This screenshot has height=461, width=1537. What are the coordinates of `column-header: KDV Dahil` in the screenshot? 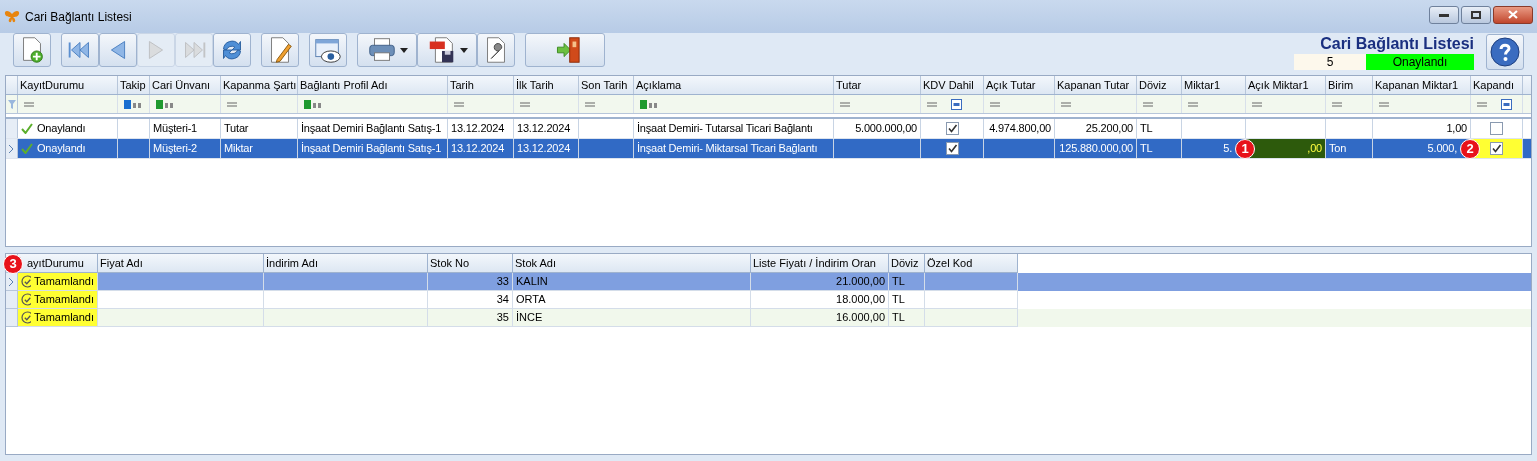 It's located at (952, 85).